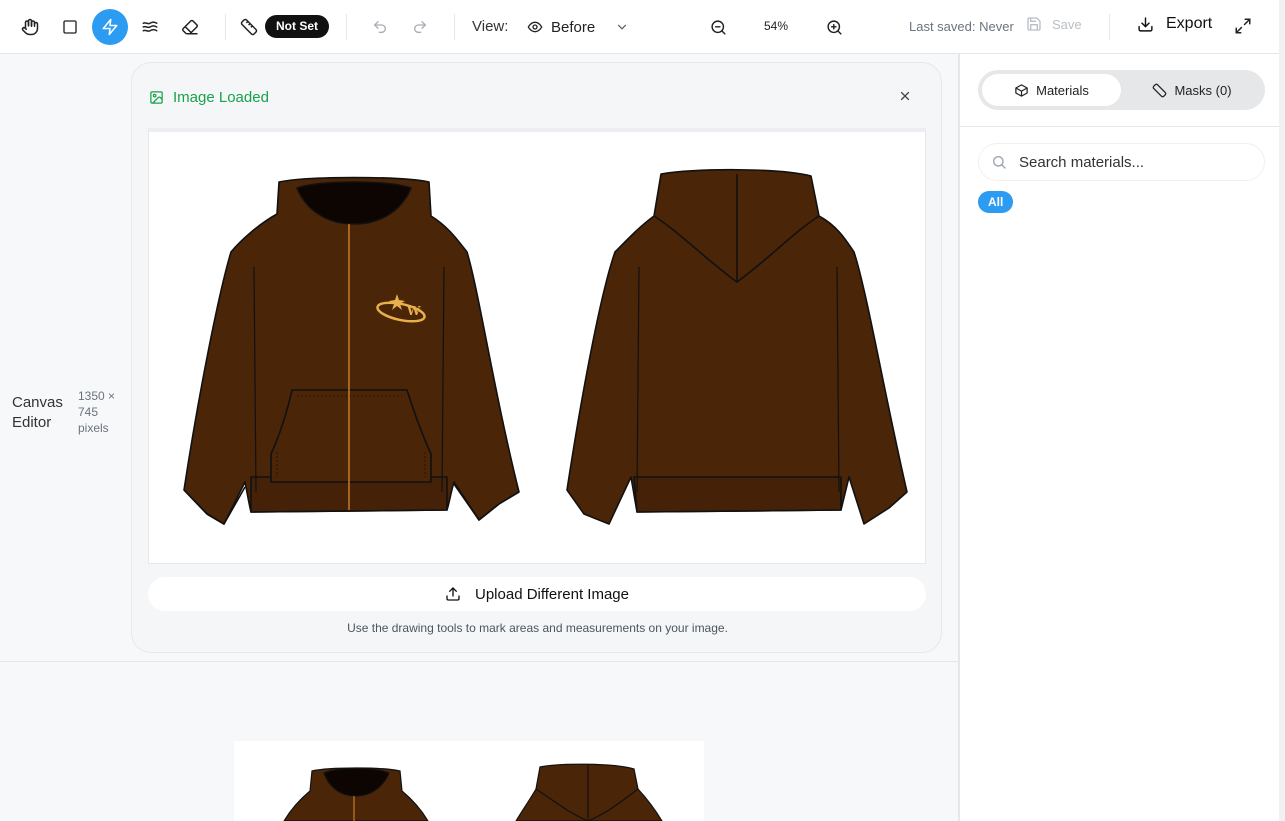  Describe the element at coordinates (1203, 90) in the screenshot. I see `tab-label: Masks (0)` at that location.